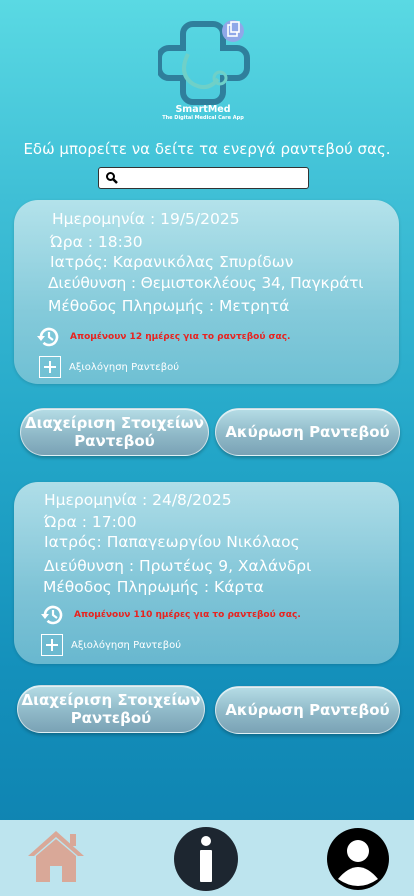 This screenshot has height=896, width=414. Describe the element at coordinates (213, 178) in the screenshot. I see `search-input` at that location.